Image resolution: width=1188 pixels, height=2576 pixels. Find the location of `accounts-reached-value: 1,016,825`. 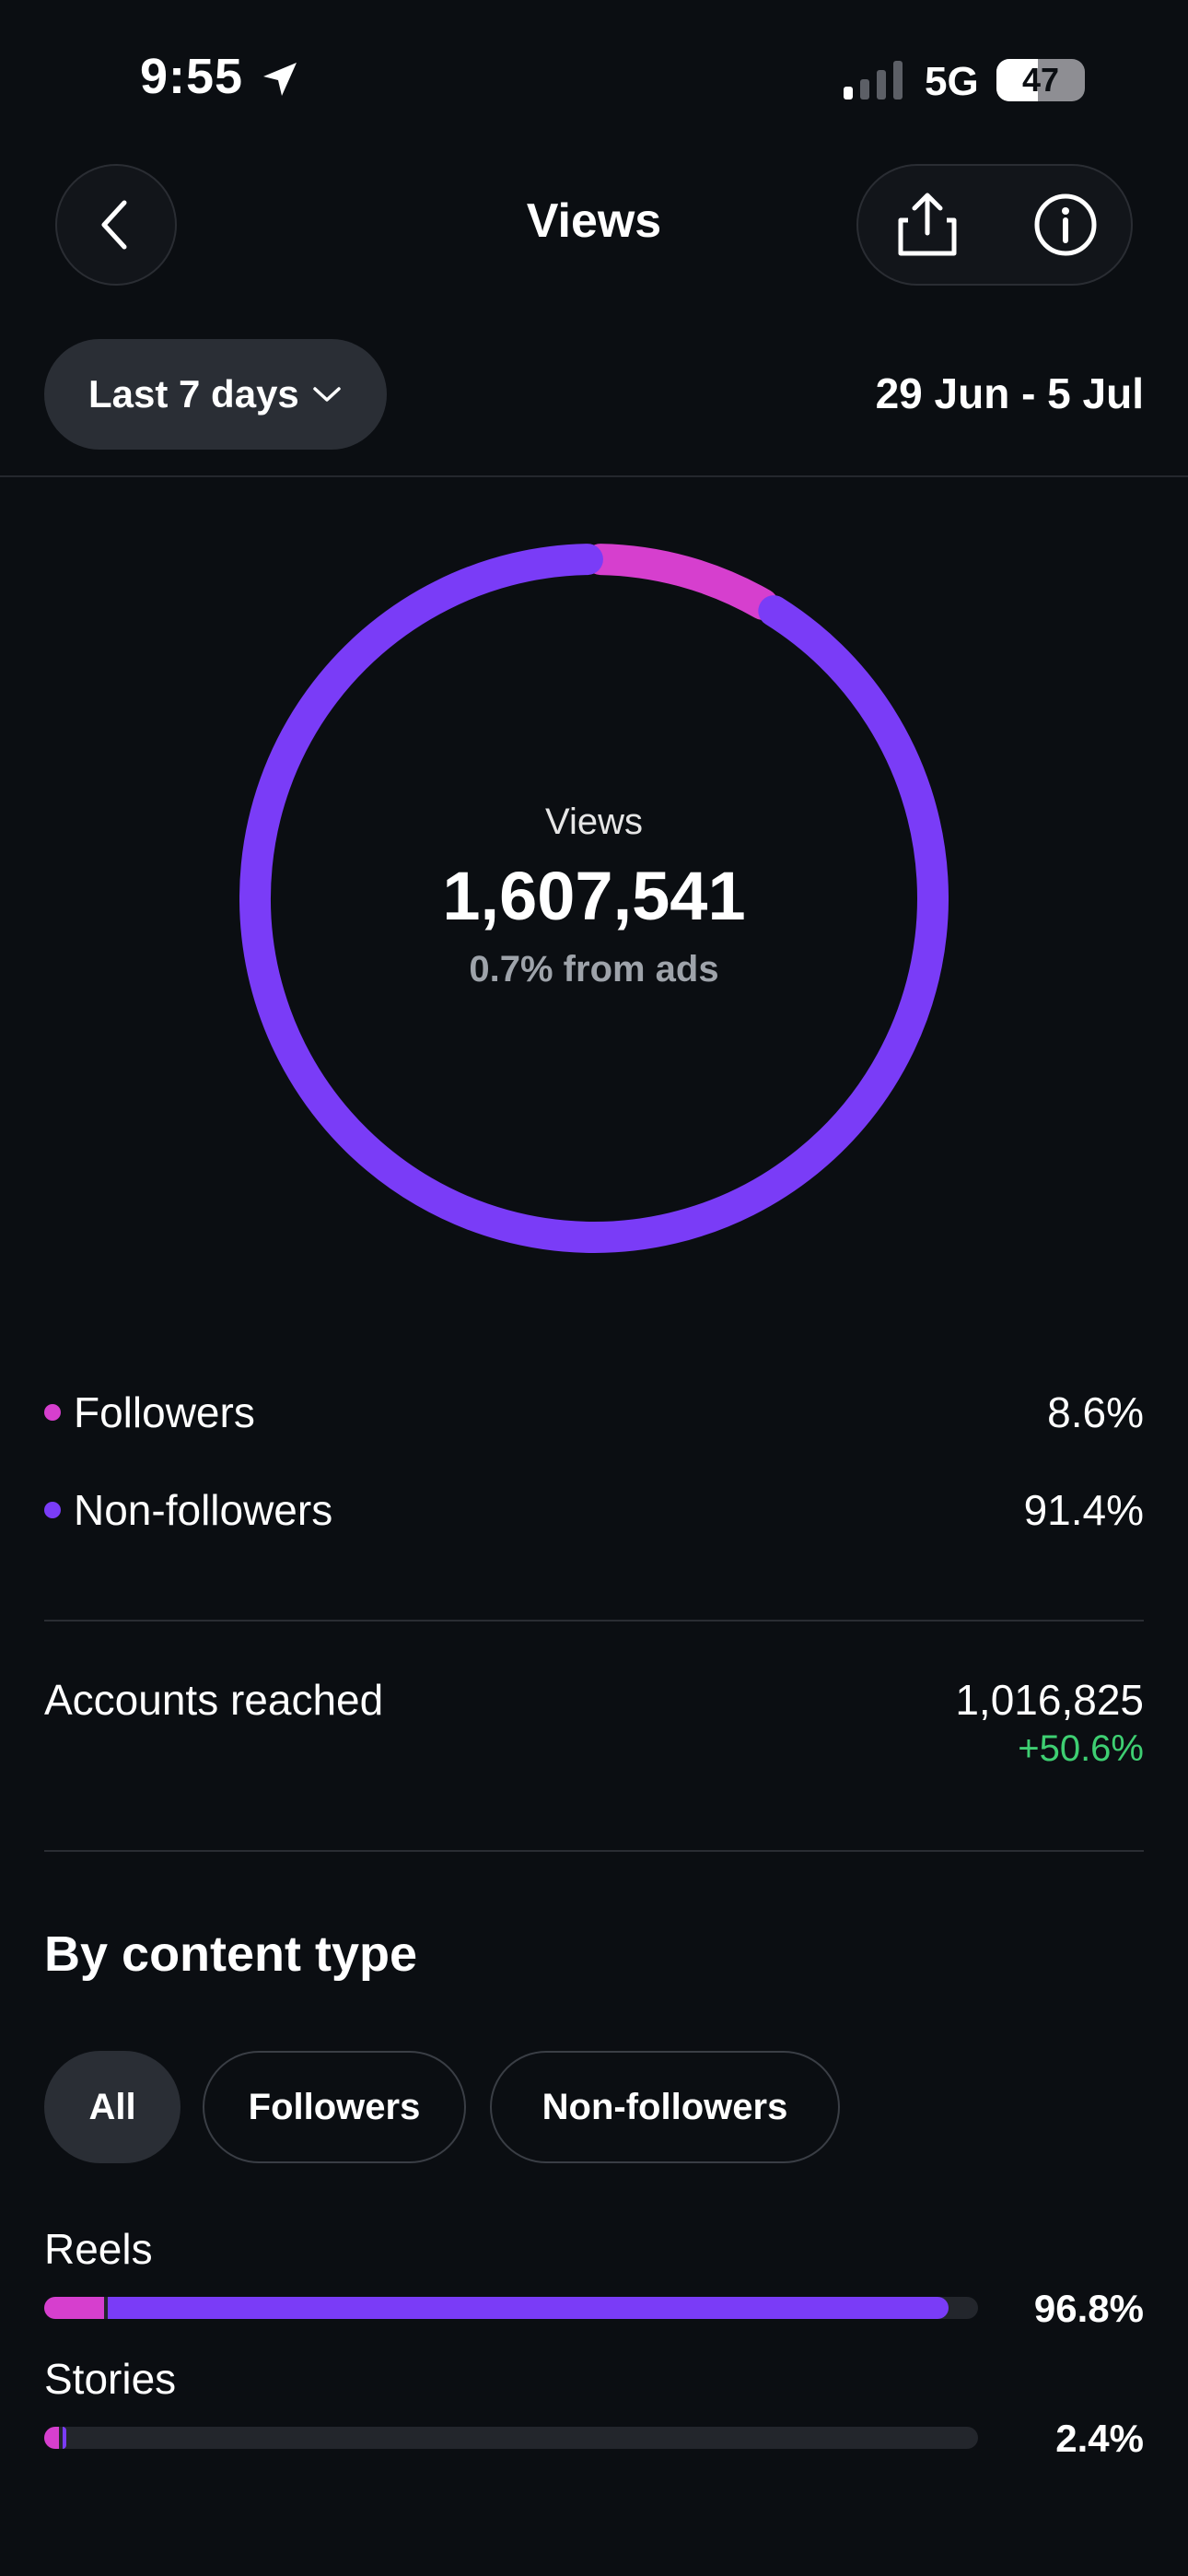

accounts-reached-value: 1,016,825 is located at coordinates (1049, 1700).